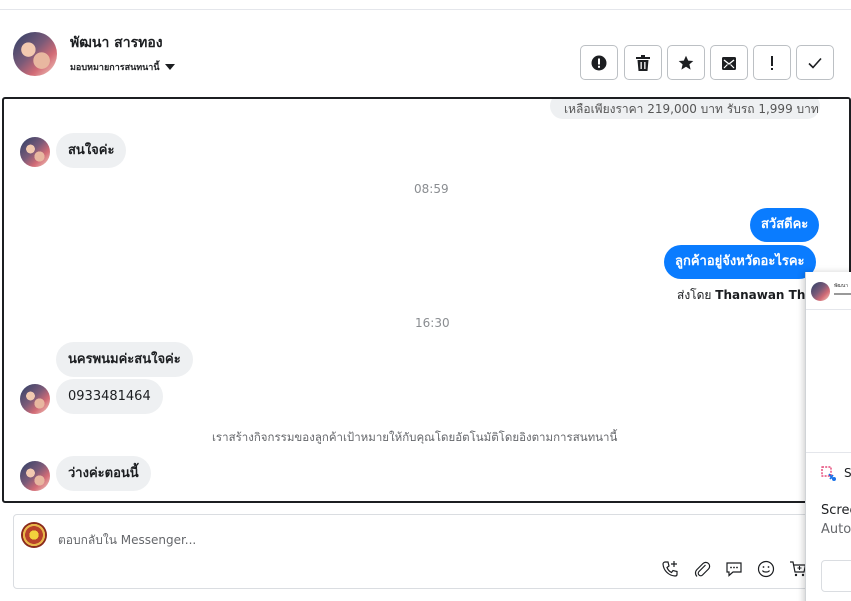 This screenshot has width=851, height=601. I want to click on mark-unread-button, so click(729, 62).